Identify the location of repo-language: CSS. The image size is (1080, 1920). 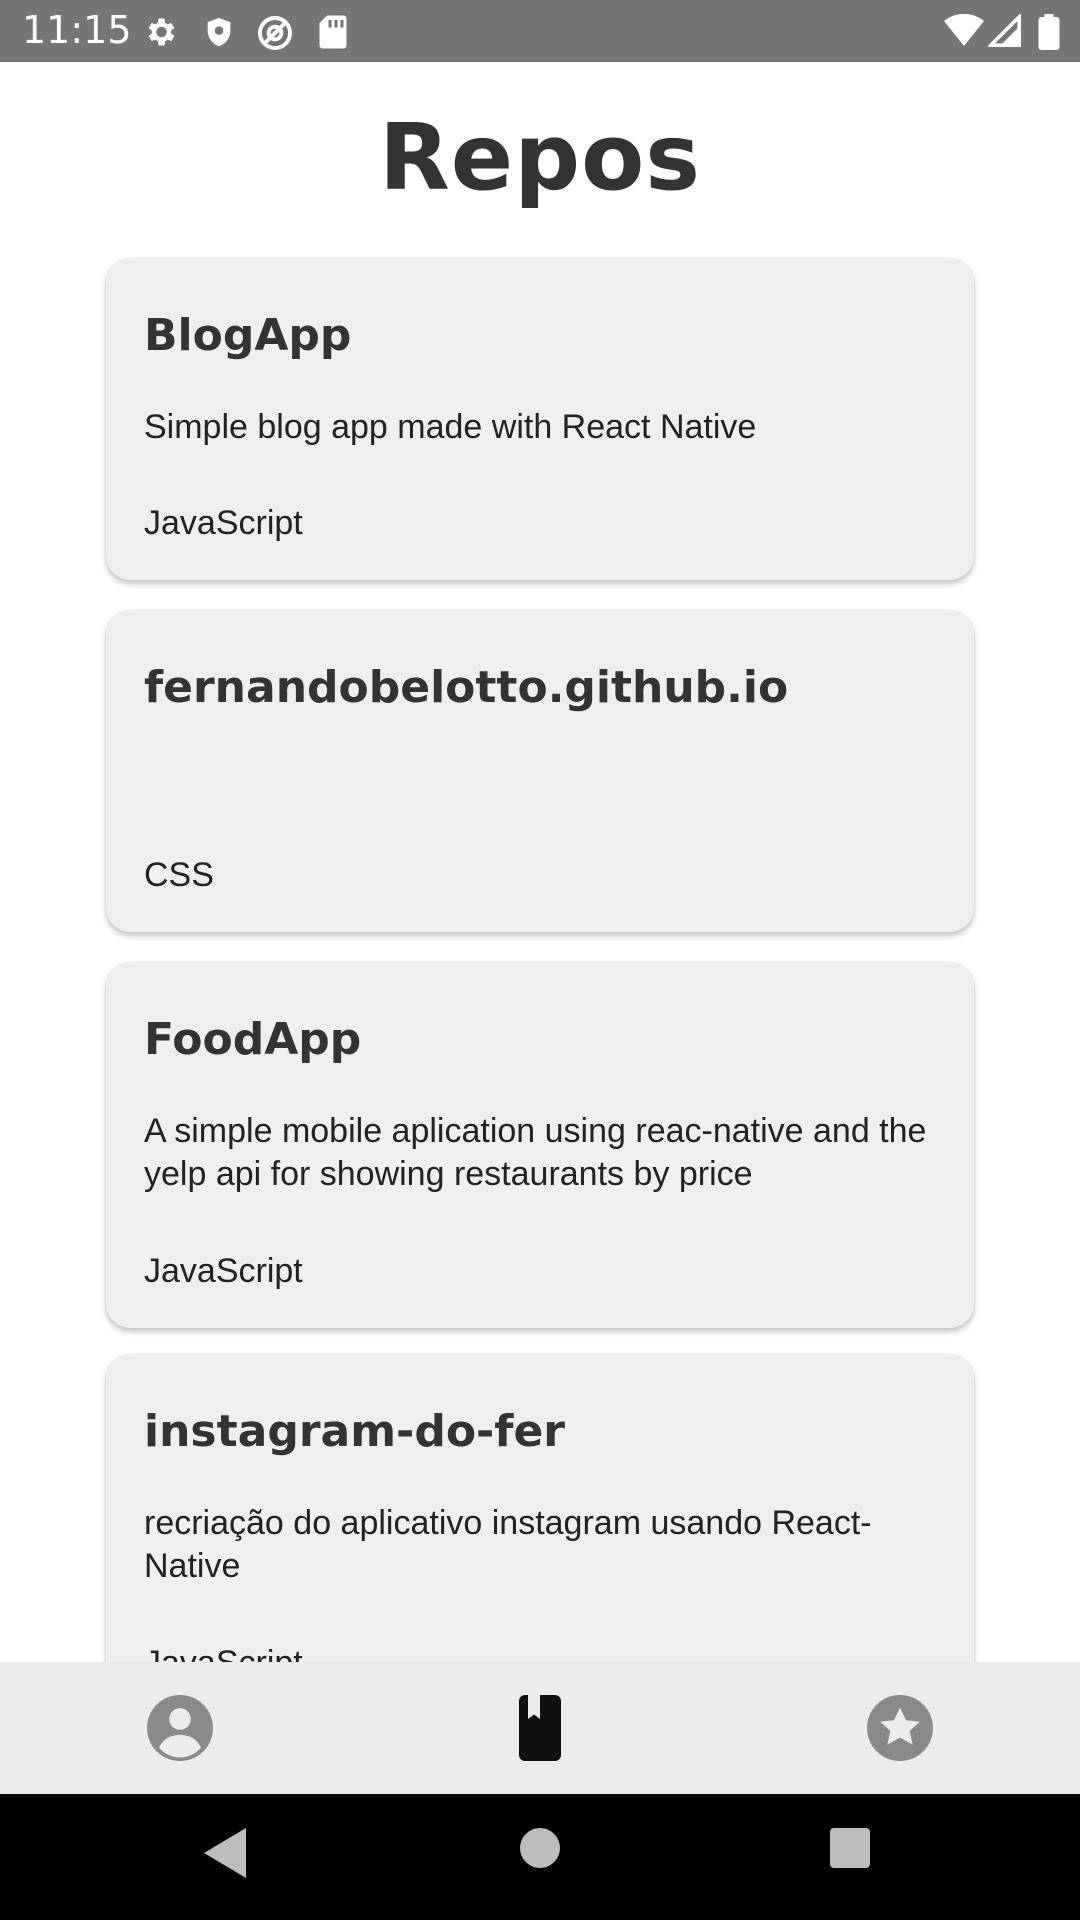
(179, 875).